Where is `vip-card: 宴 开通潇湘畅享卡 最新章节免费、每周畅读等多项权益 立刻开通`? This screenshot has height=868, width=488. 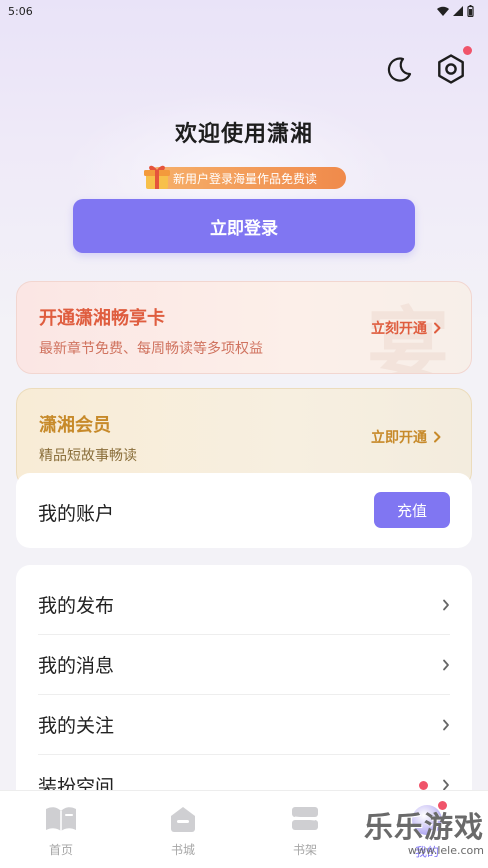
vip-card: 宴 开通潇湘畅享卡 最新章节免费、每周畅读等多项权益 立刻开通 is located at coordinates (244, 327).